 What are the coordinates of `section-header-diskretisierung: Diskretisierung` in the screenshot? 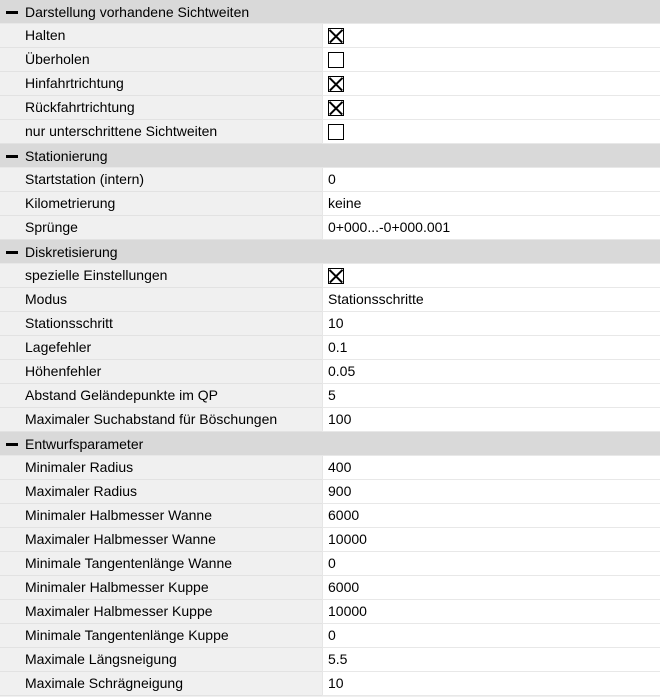 It's located at (330, 252).